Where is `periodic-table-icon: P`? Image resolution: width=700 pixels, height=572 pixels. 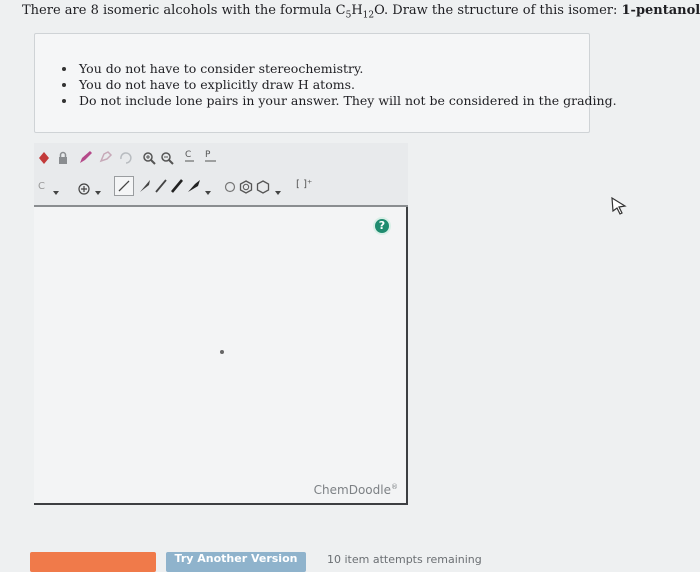
periodic-table-icon: P is located at coordinates (211, 158).